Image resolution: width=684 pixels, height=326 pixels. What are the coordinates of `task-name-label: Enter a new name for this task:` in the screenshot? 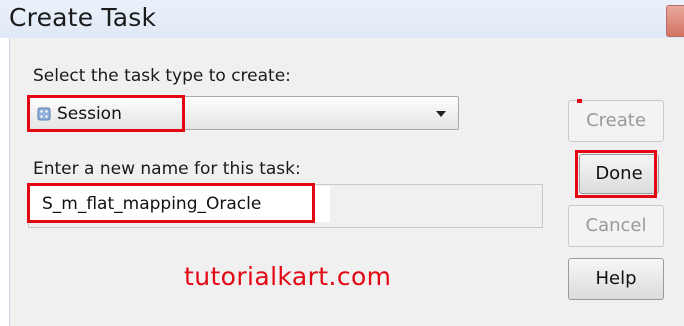 It's located at (167, 169).